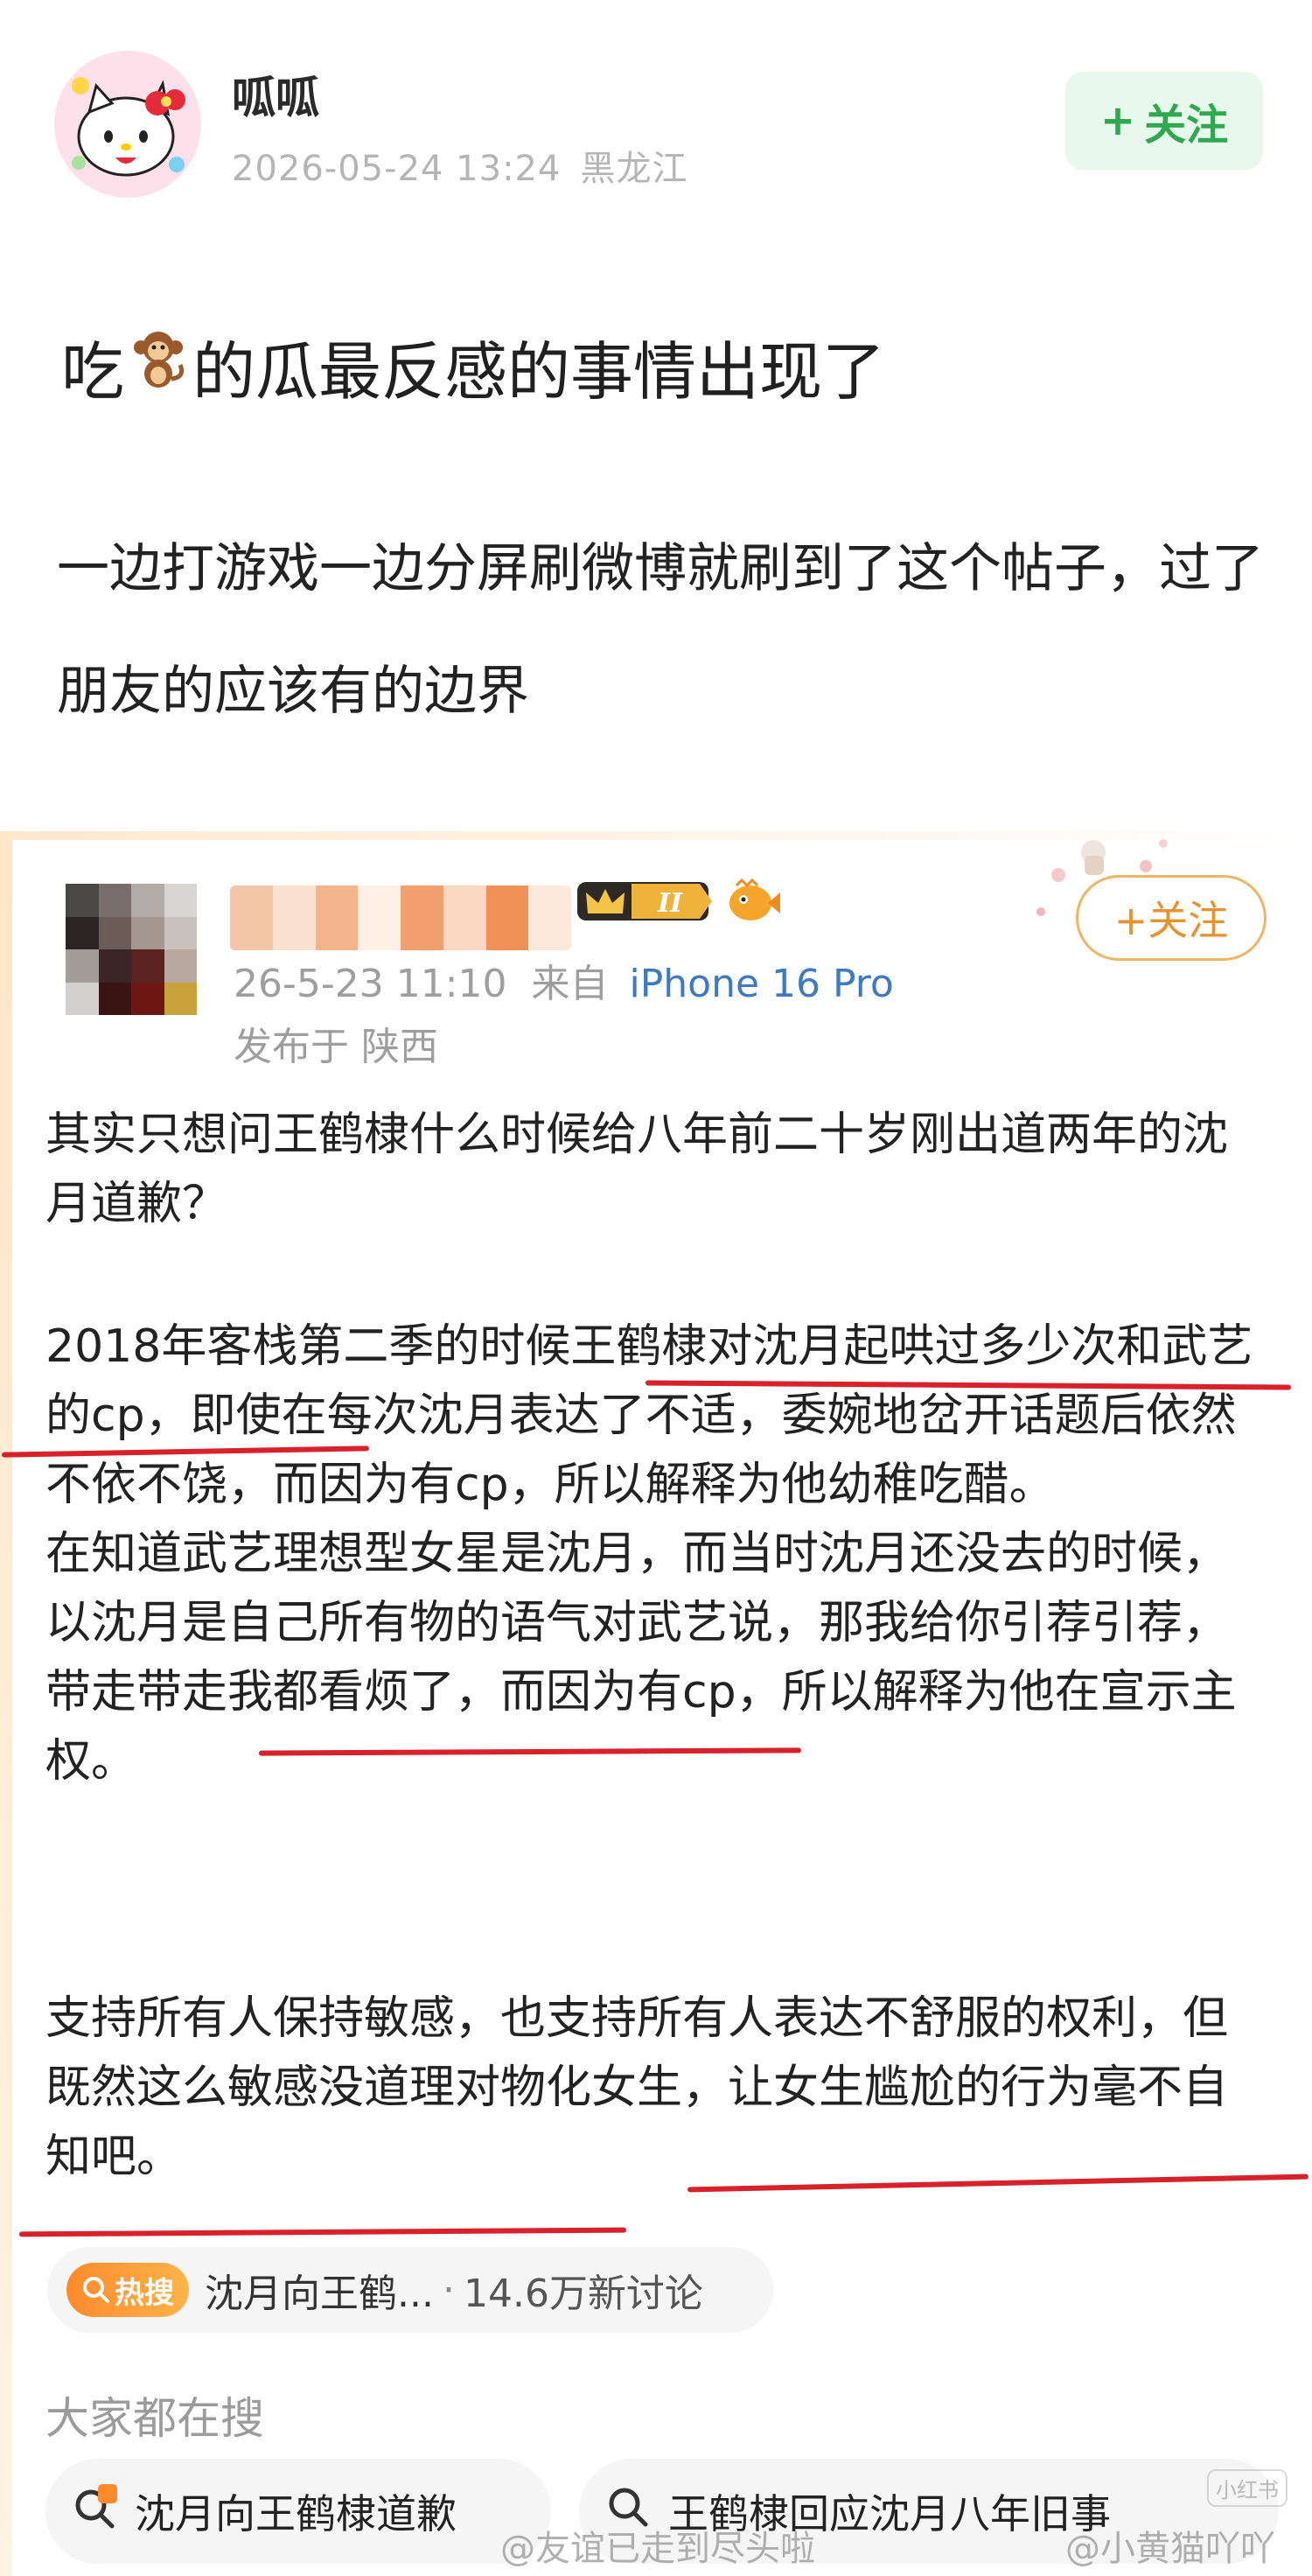  I want to click on embed-left-border, so click(6, 1703).